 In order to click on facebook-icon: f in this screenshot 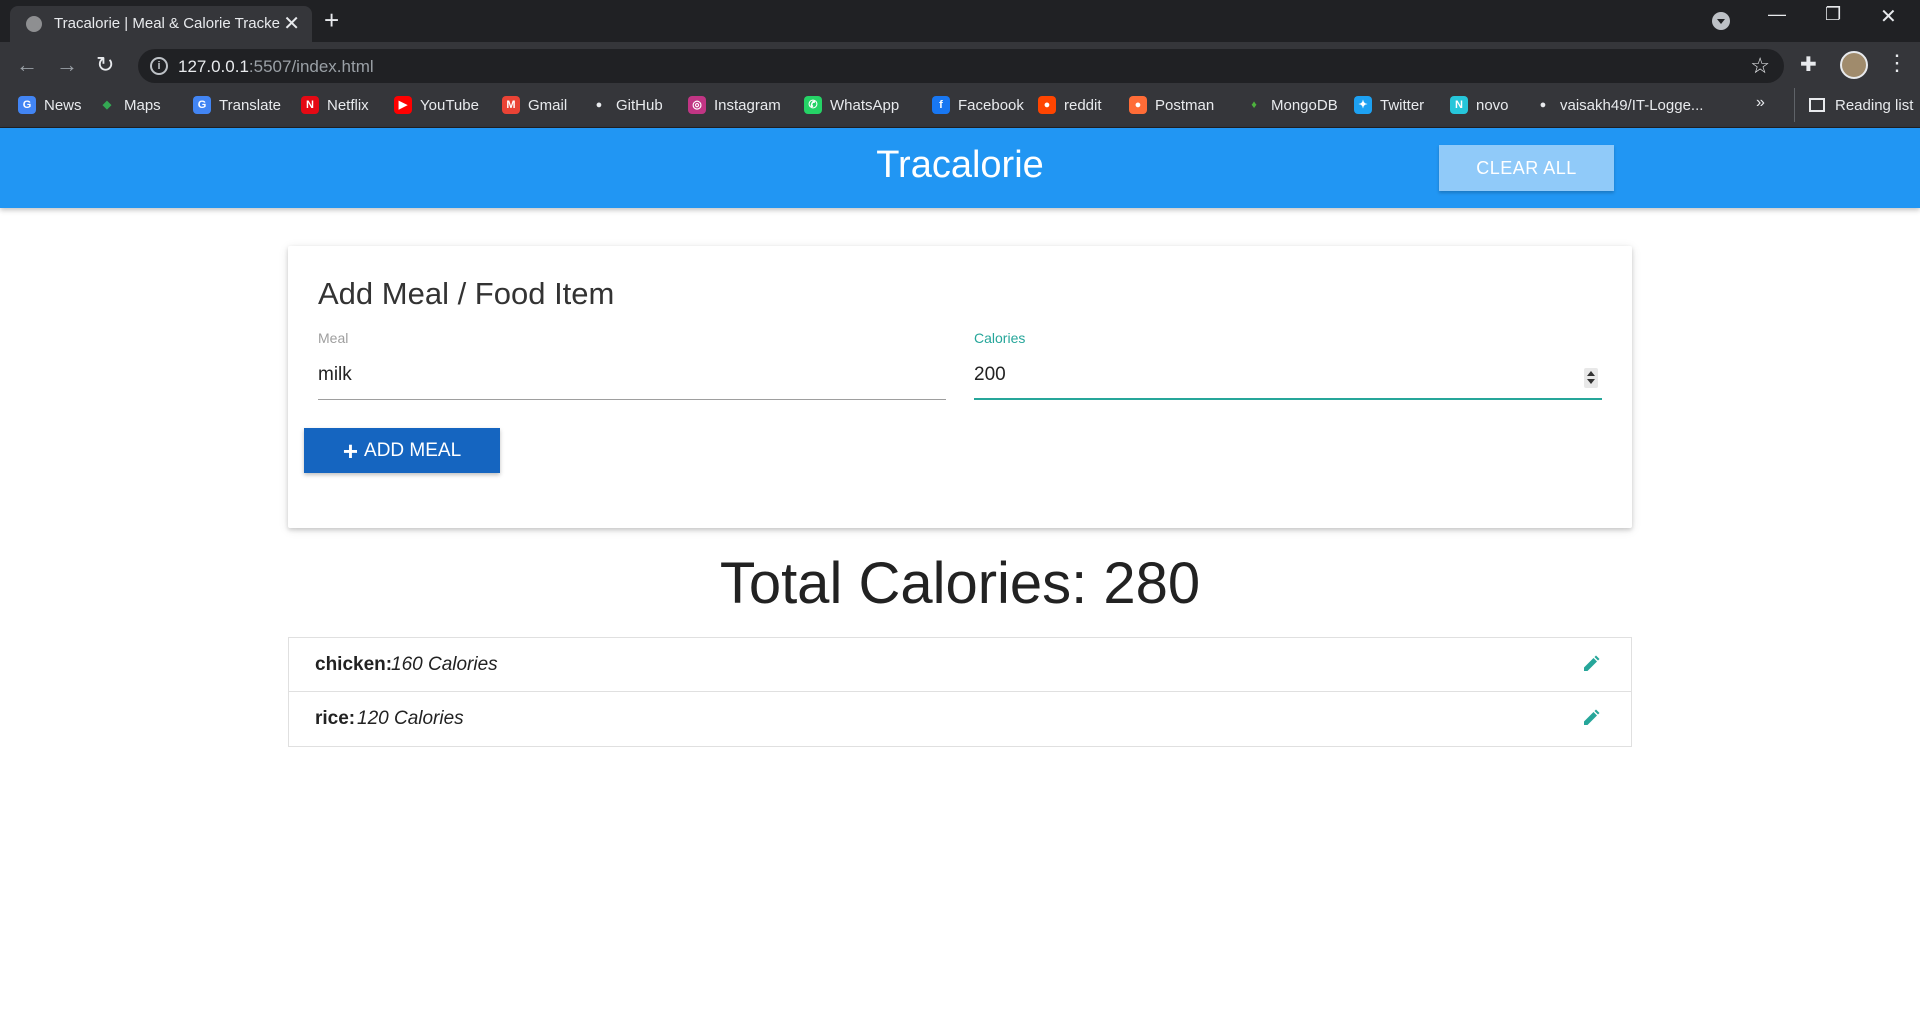, I will do `click(941, 105)`.